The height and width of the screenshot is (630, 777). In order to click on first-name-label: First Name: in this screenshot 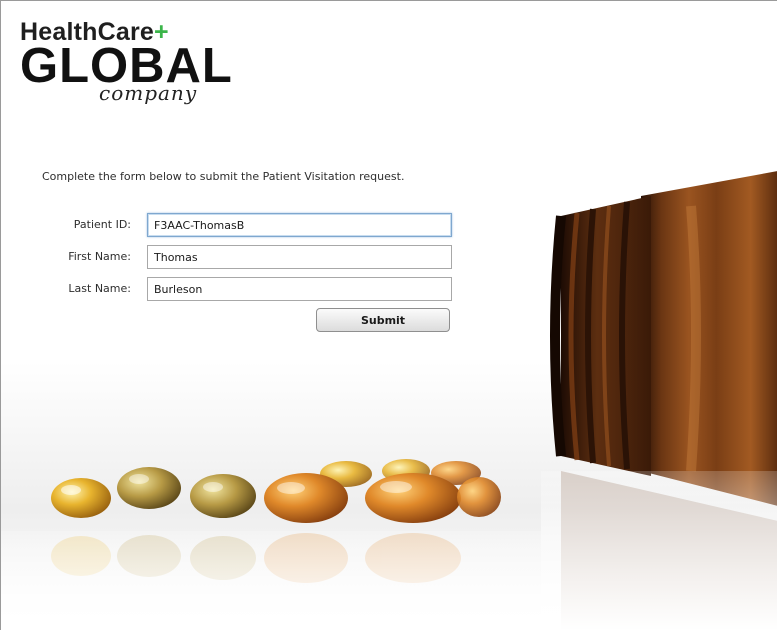, I will do `click(99, 256)`.